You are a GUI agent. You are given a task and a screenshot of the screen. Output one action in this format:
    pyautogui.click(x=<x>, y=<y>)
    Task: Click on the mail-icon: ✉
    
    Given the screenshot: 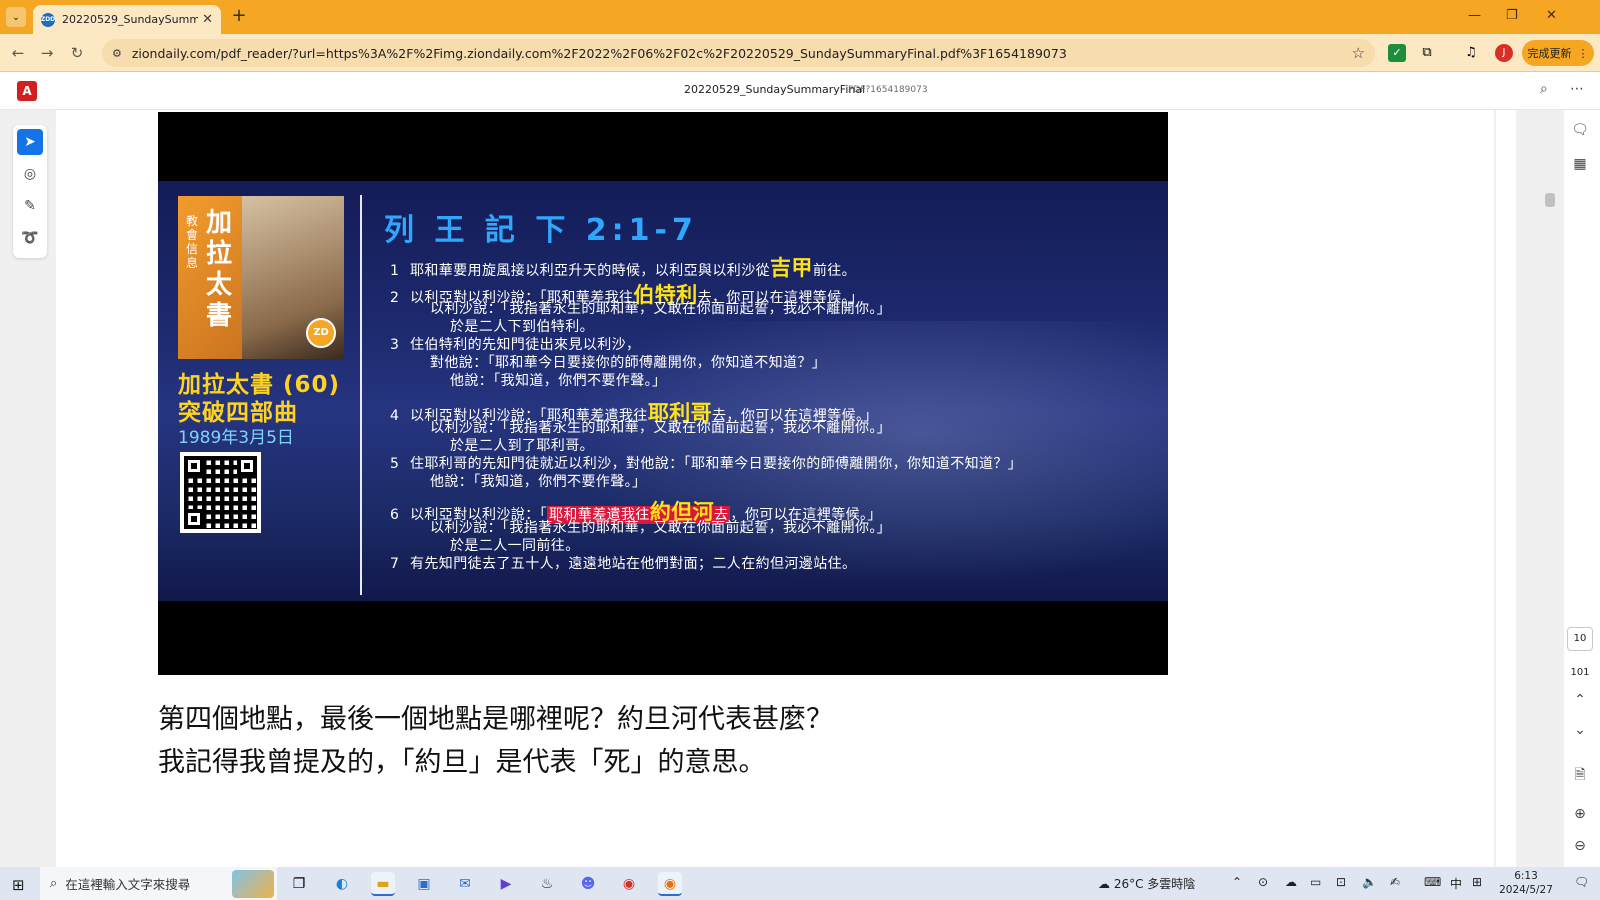 What is the action you would take?
    pyautogui.click(x=465, y=884)
    